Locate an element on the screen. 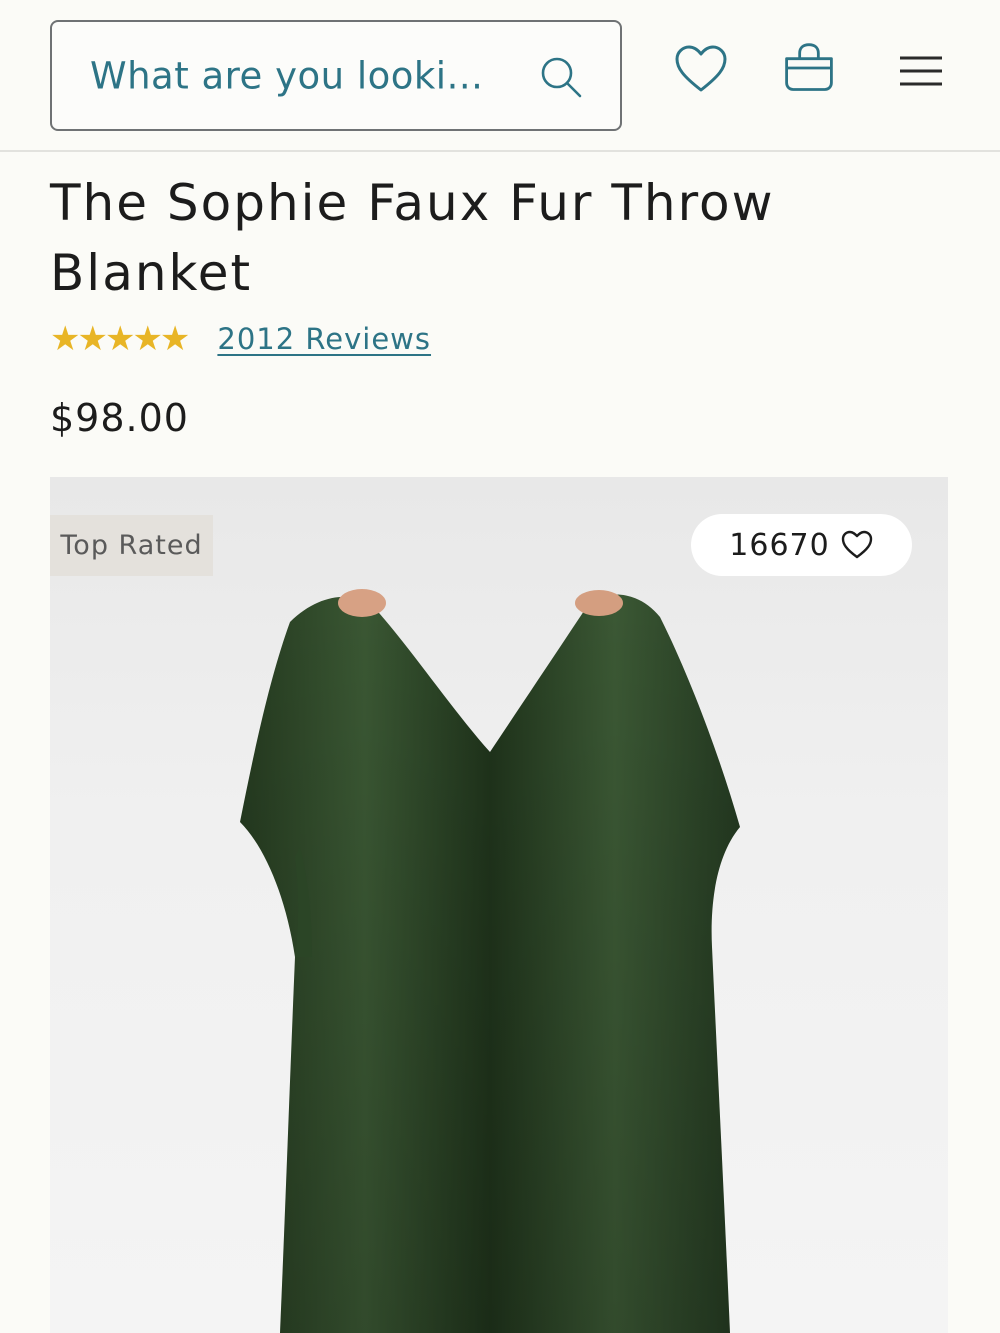 This screenshot has width=1000, height=1333. product-price: $98.00 is located at coordinates (119, 418).